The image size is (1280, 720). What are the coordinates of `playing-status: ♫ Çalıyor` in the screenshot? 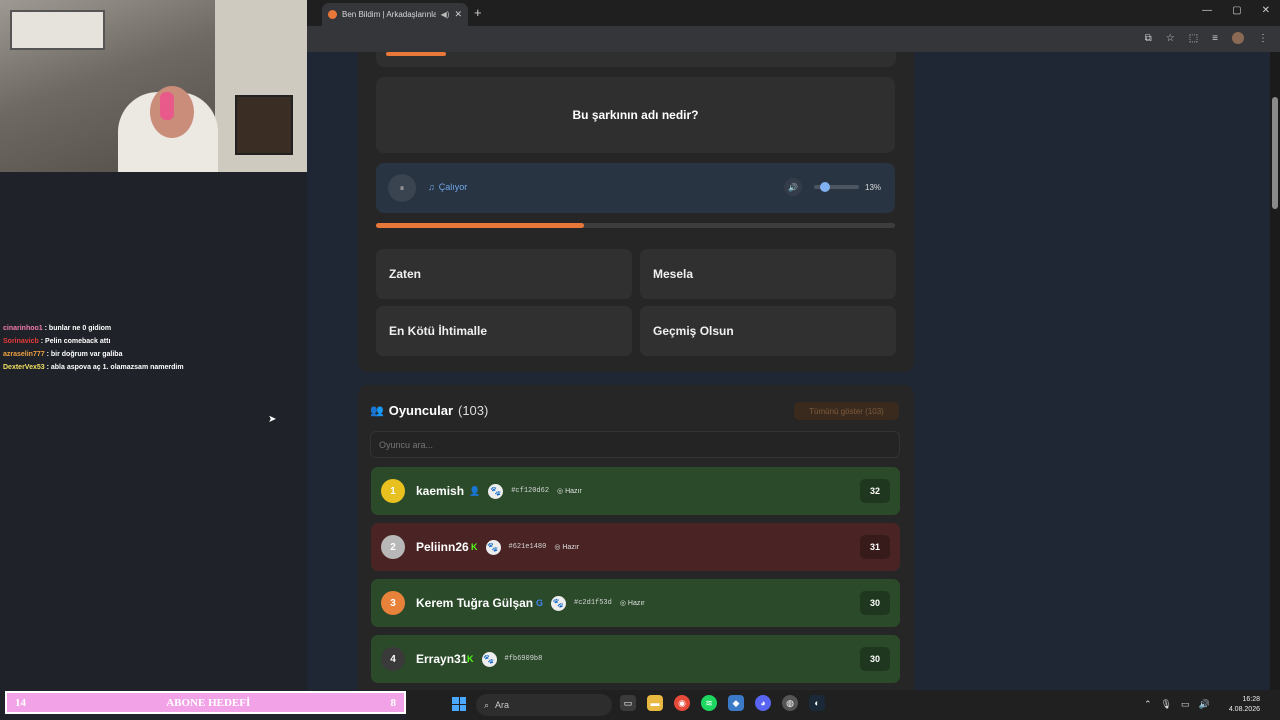 It's located at (447, 187).